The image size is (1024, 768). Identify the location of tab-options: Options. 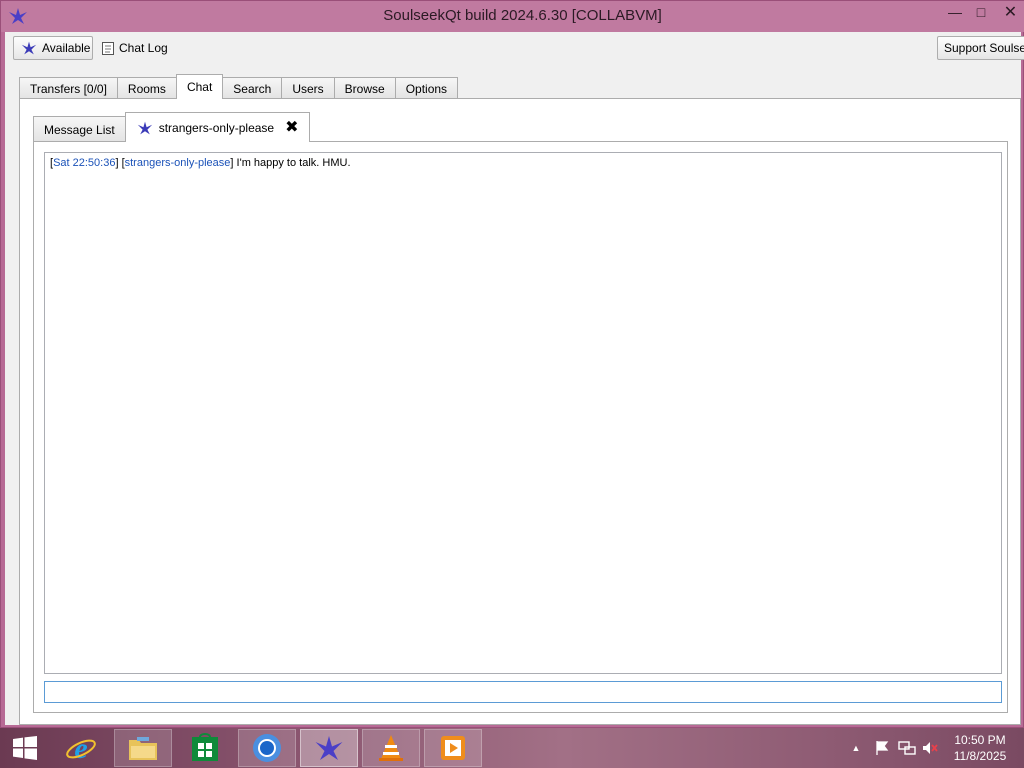
(426, 88).